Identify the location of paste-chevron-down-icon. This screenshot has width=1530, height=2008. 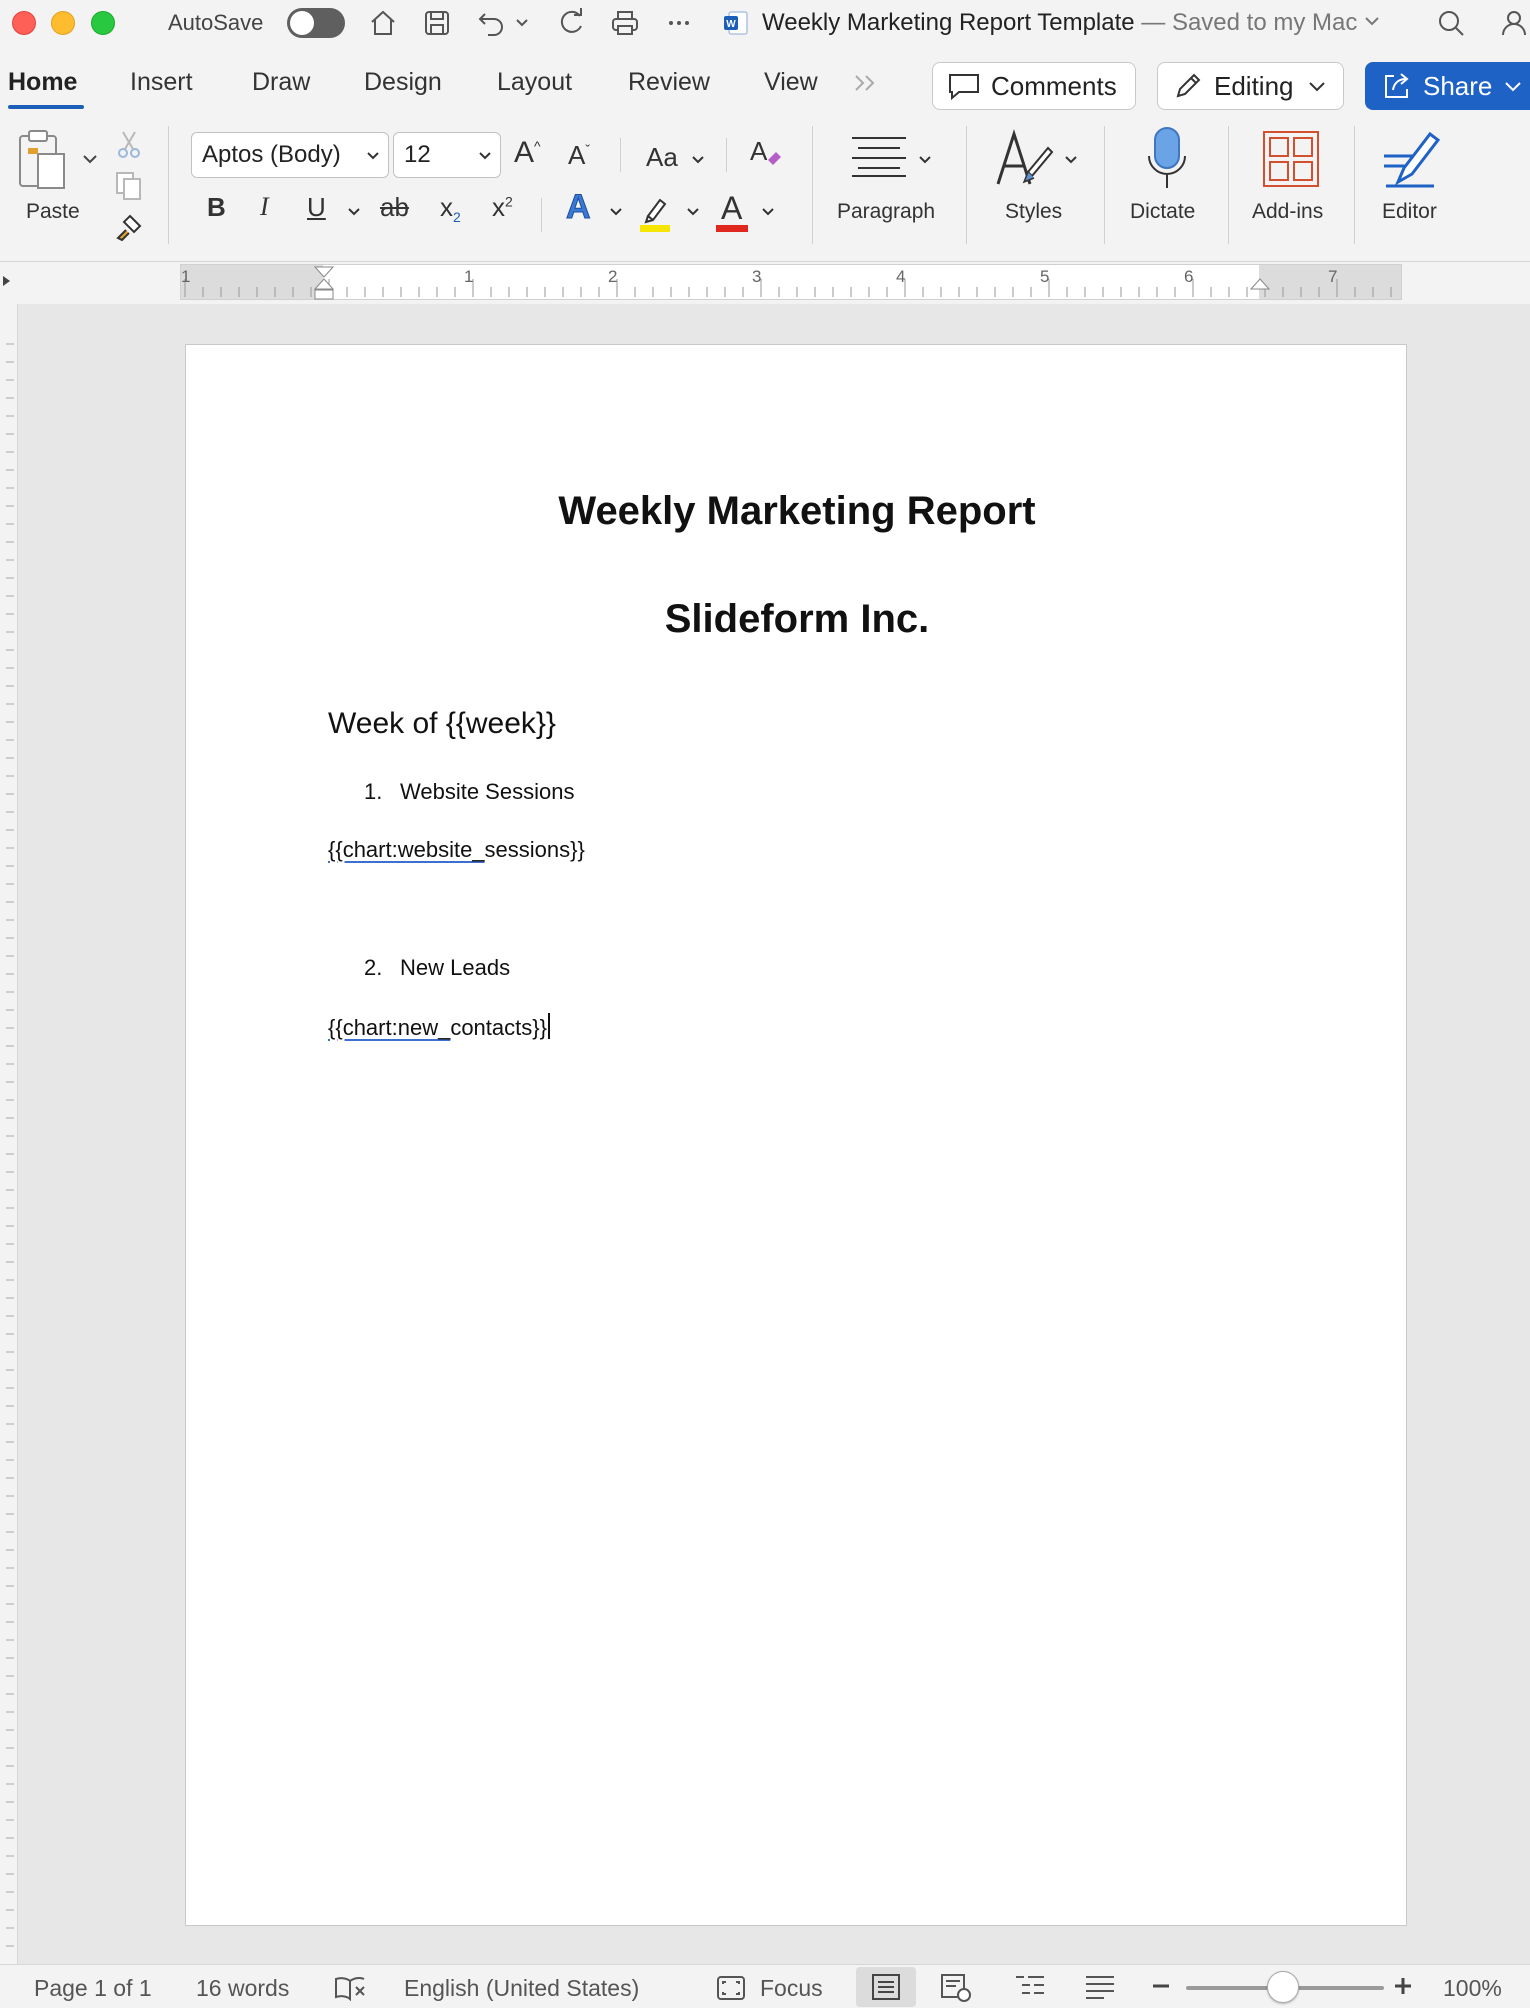
(90, 161).